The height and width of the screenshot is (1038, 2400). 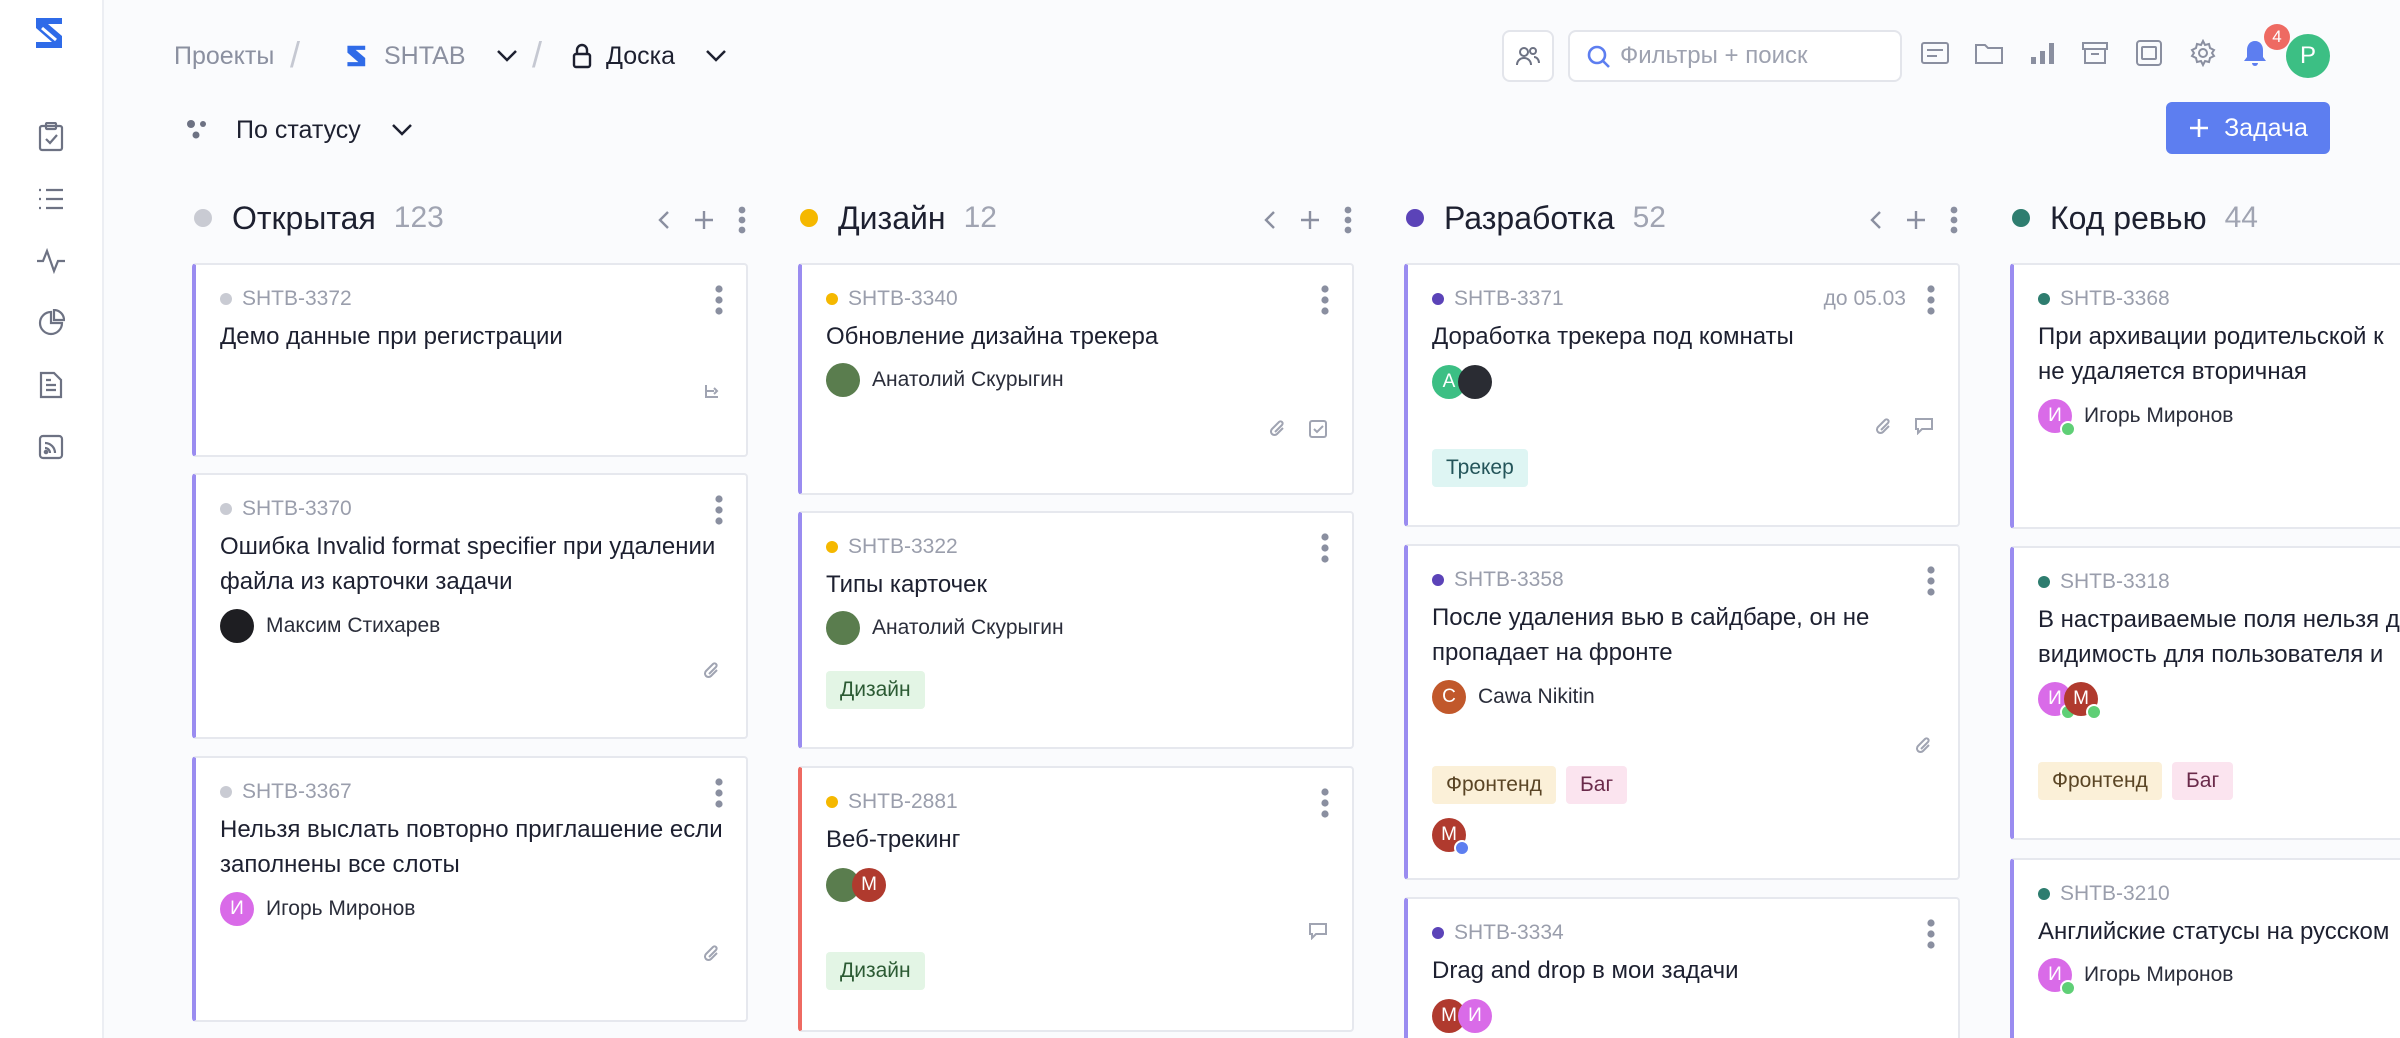 I want to click on task-card: SHTB-3372 Демо данные при регистрации, so click(x=470, y=360).